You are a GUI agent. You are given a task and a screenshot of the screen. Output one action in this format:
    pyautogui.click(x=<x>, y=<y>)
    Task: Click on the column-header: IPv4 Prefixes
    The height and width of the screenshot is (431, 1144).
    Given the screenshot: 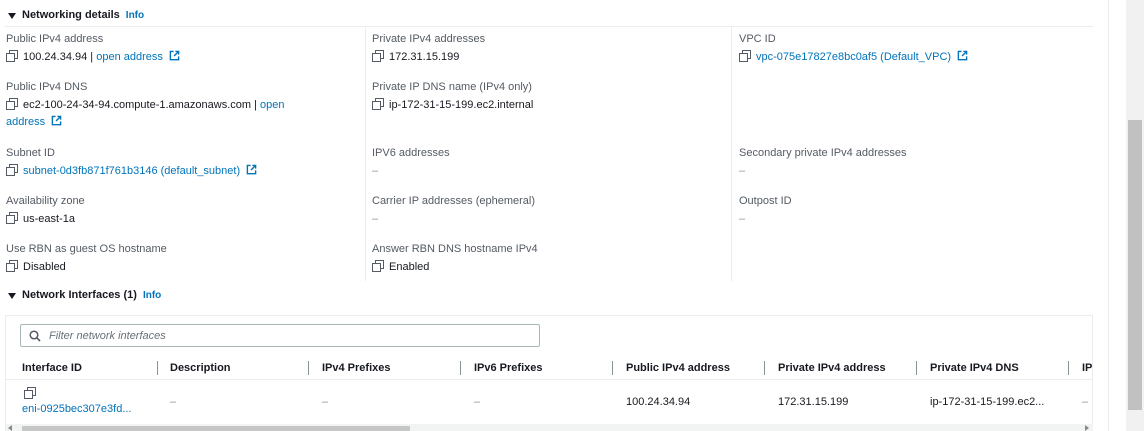 What is the action you would take?
    pyautogui.click(x=387, y=368)
    